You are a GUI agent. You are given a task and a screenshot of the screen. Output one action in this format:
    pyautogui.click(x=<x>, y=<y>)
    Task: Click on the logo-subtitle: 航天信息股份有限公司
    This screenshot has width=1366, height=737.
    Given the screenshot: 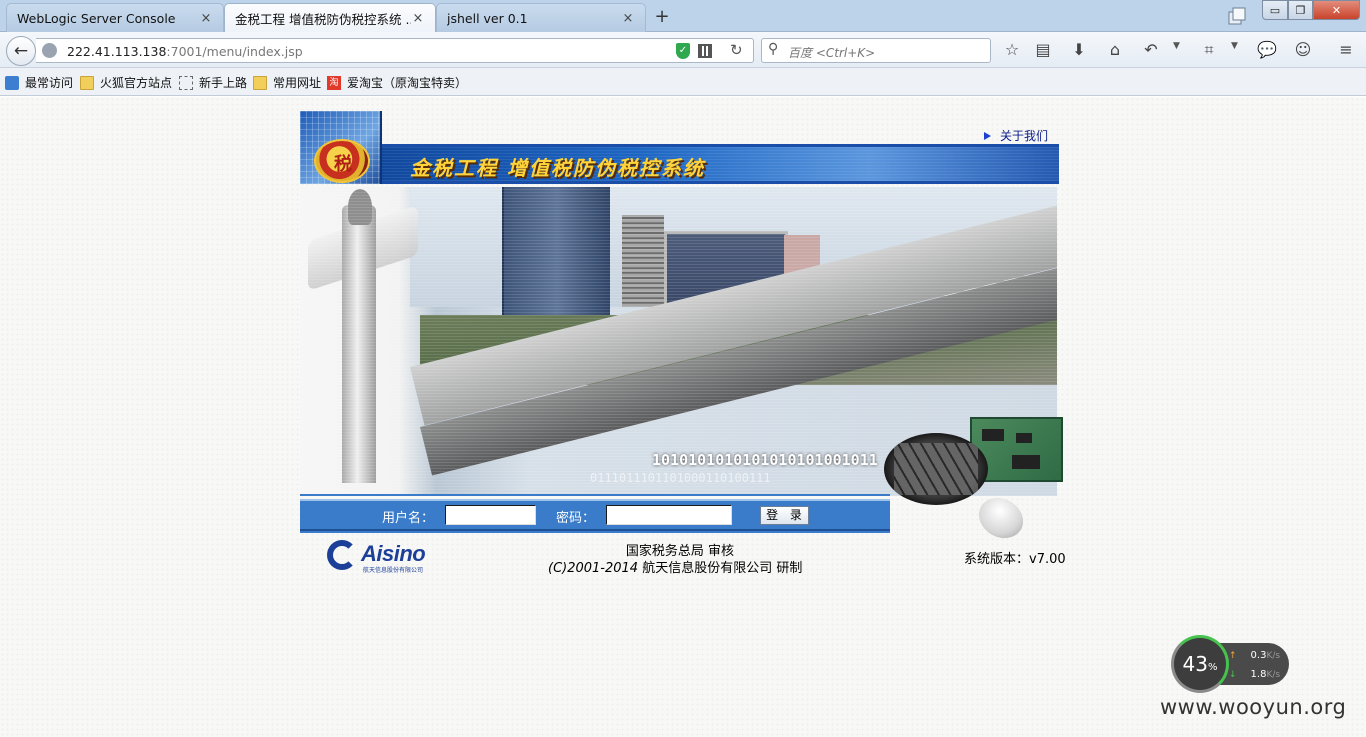 What is the action you would take?
    pyautogui.click(x=393, y=570)
    